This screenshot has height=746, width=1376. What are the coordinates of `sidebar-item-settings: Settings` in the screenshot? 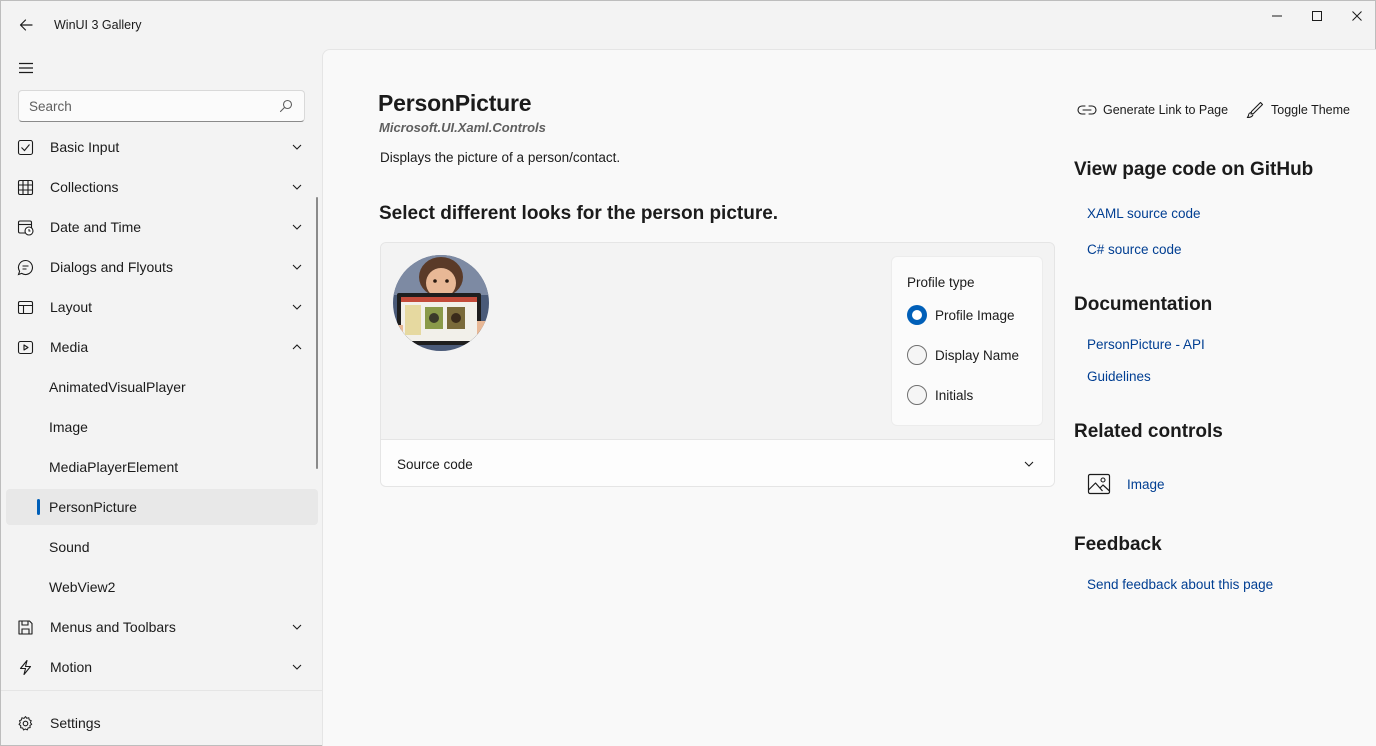 It's located at (162, 723).